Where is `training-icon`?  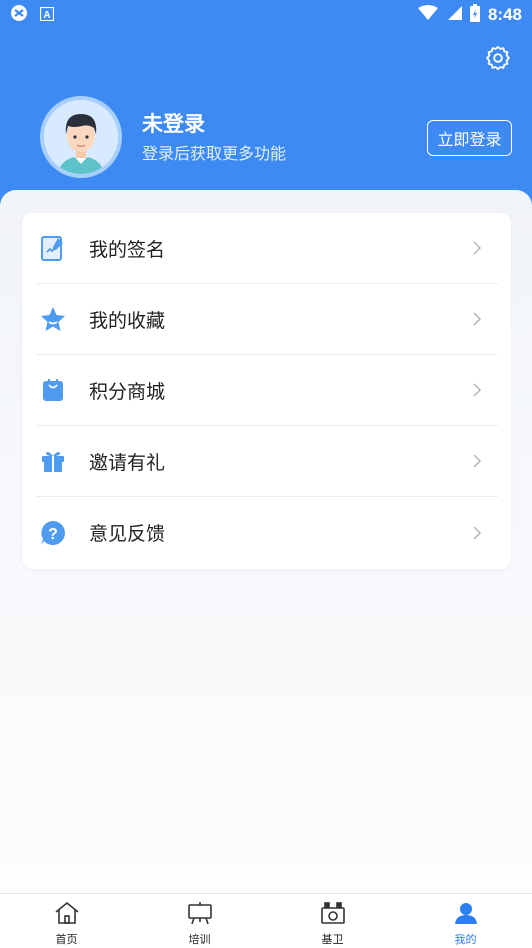 training-icon is located at coordinates (200, 915).